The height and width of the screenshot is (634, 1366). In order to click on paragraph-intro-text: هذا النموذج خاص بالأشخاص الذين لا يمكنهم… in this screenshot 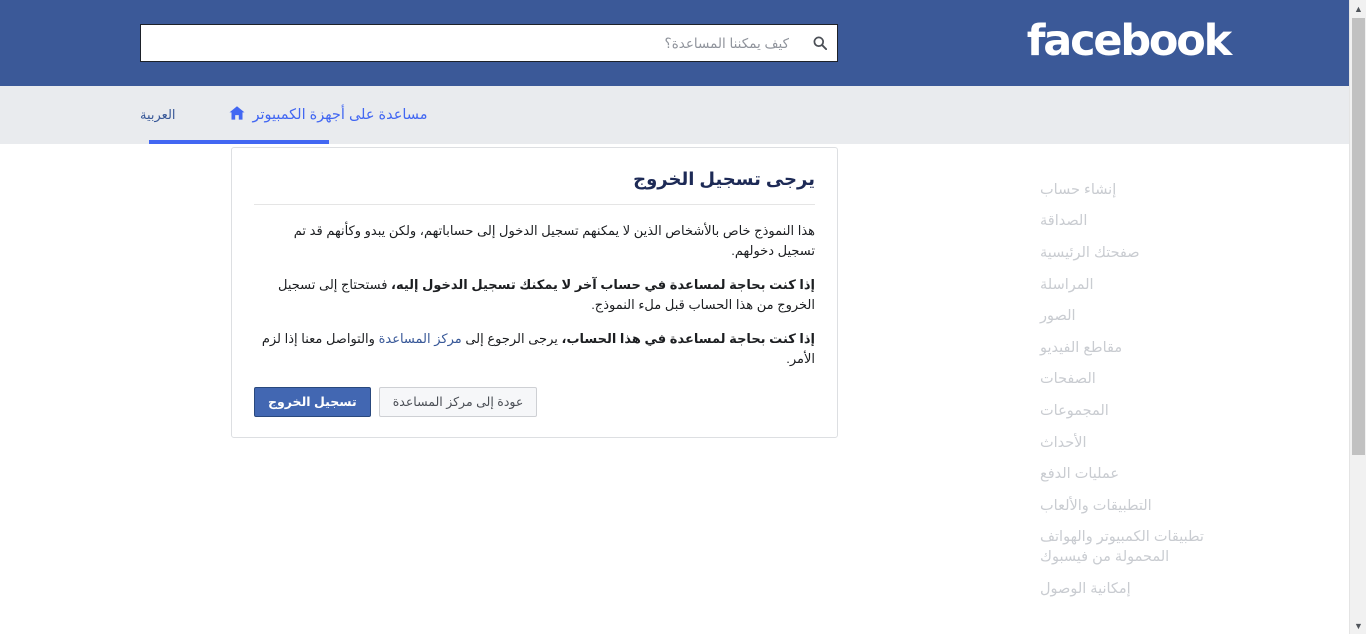, I will do `click(554, 240)`.